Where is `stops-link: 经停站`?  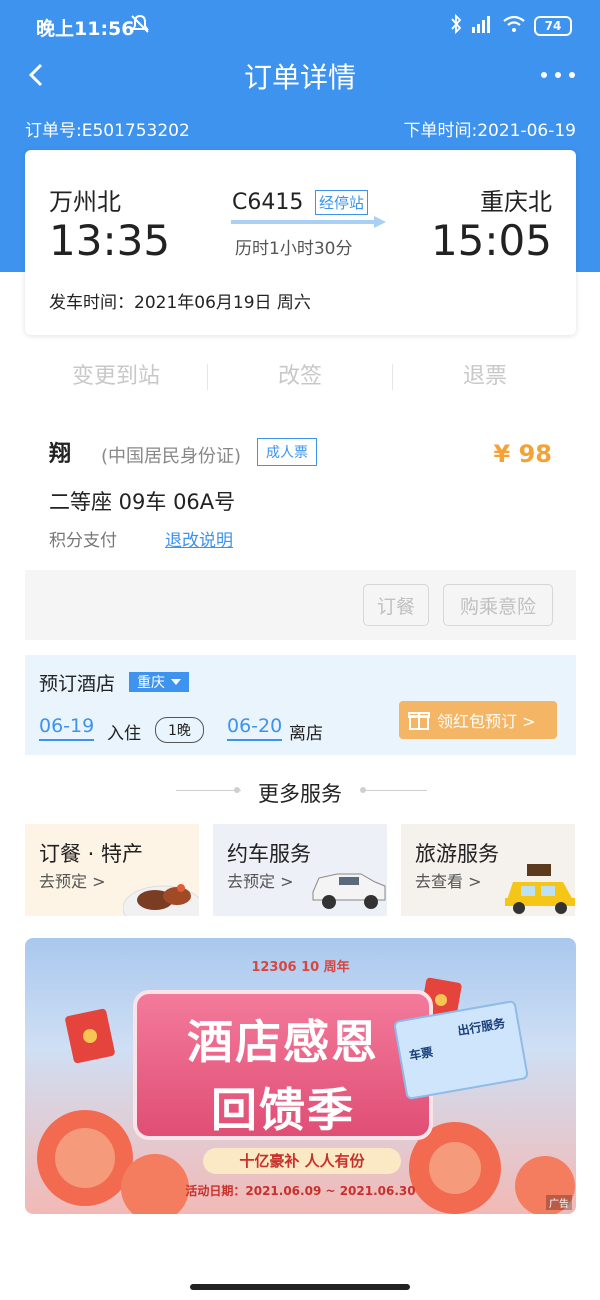
stops-link: 经停站 is located at coordinates (342, 202).